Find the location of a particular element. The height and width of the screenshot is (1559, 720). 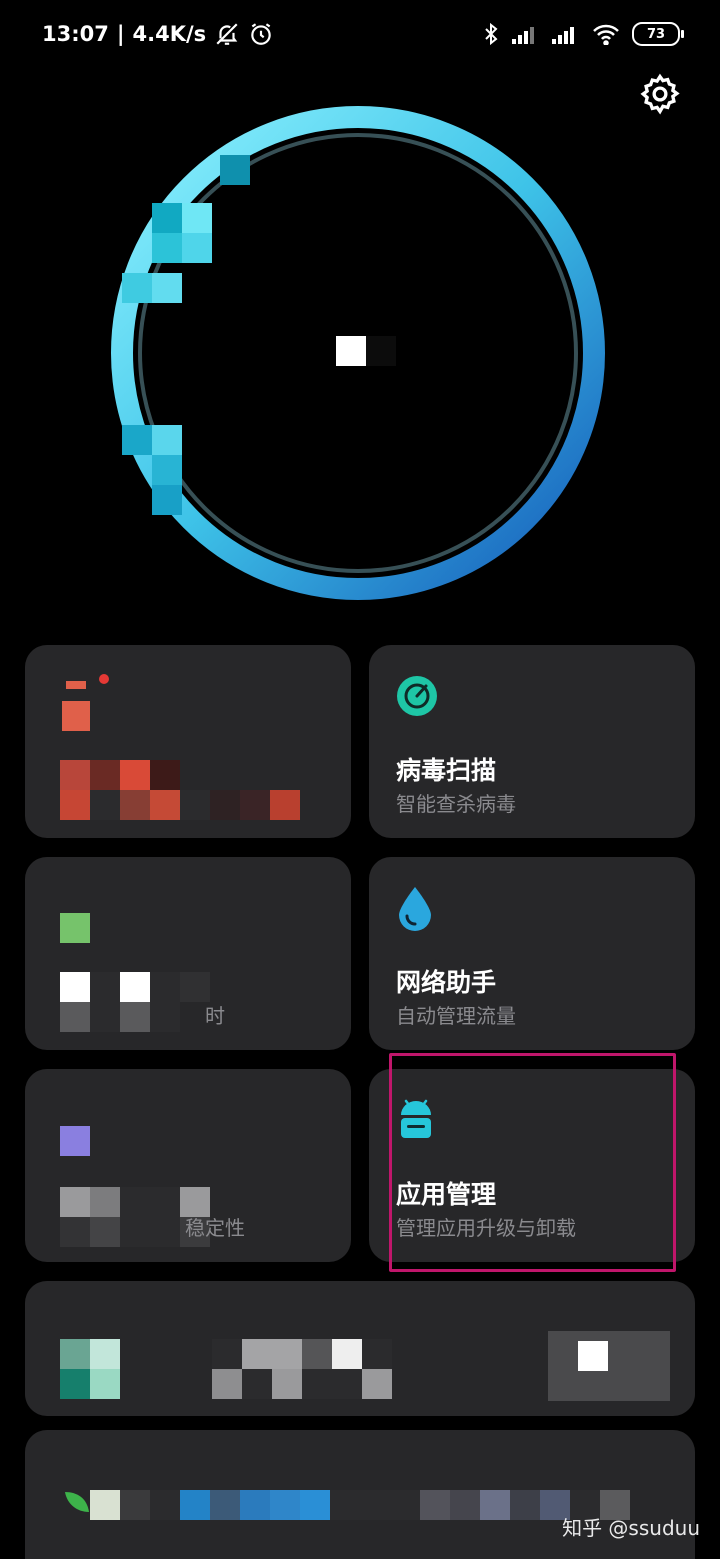

wide-tile-right-block is located at coordinates (609, 1366).